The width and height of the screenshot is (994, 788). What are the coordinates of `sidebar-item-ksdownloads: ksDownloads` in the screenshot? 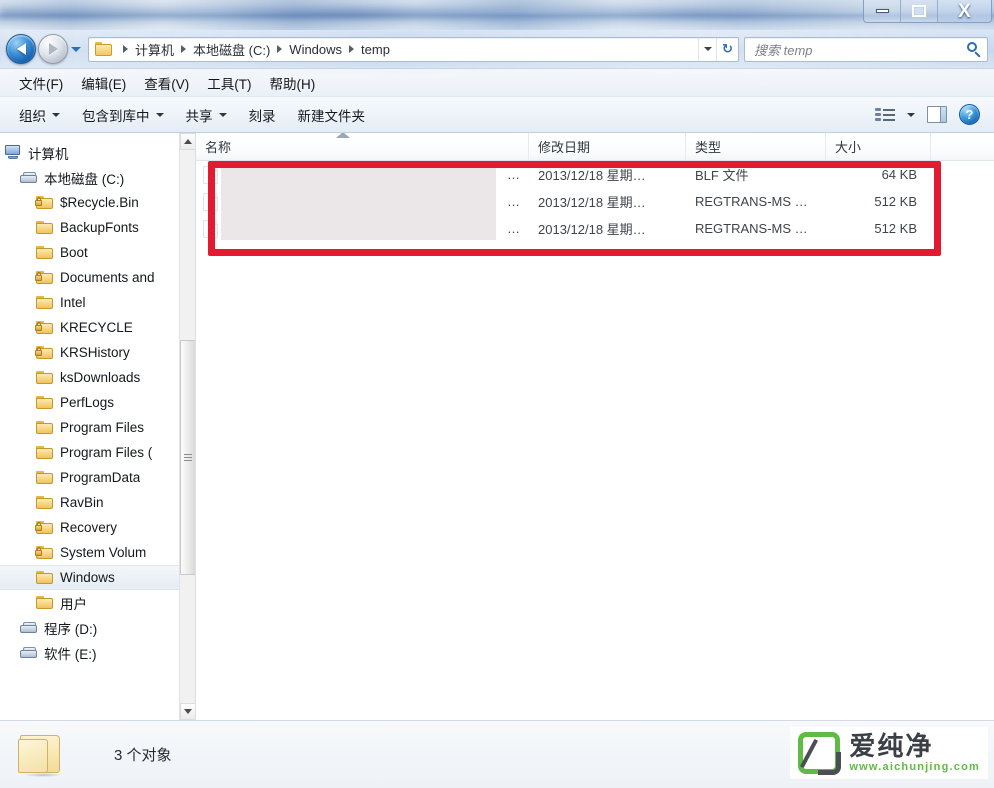 It's located at (89, 377).